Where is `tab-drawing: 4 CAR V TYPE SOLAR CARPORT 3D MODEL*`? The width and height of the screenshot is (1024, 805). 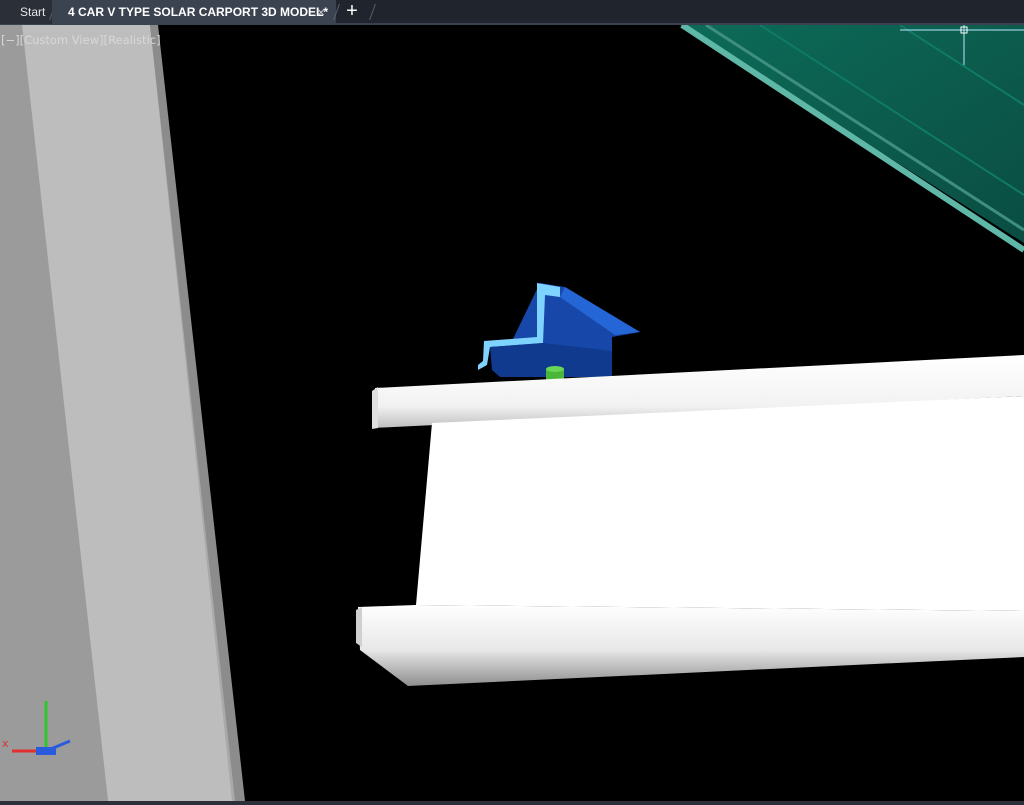
tab-drawing: 4 CAR V TYPE SOLAR CARPORT 3D MODEL* is located at coordinates (194, 12).